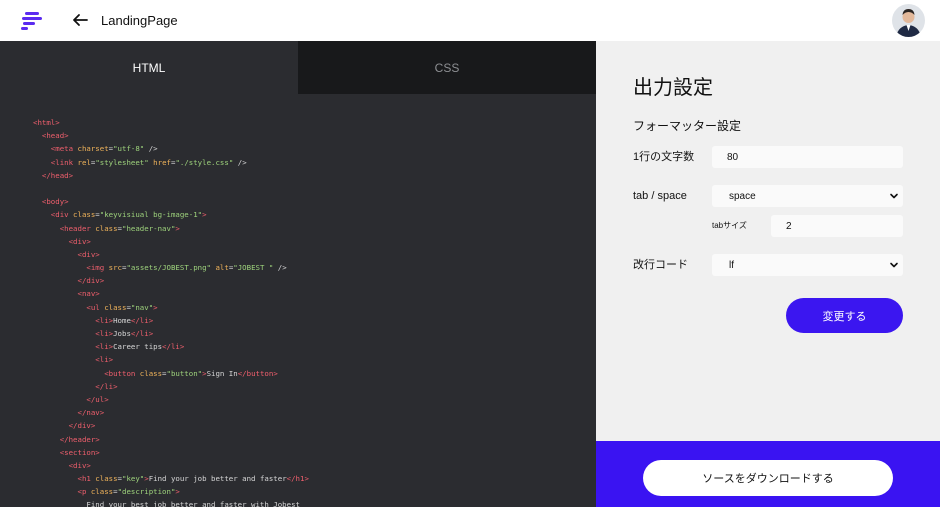 Image resolution: width=940 pixels, height=507 pixels. I want to click on code-line: <li>Jobs</li>, so click(93, 333).